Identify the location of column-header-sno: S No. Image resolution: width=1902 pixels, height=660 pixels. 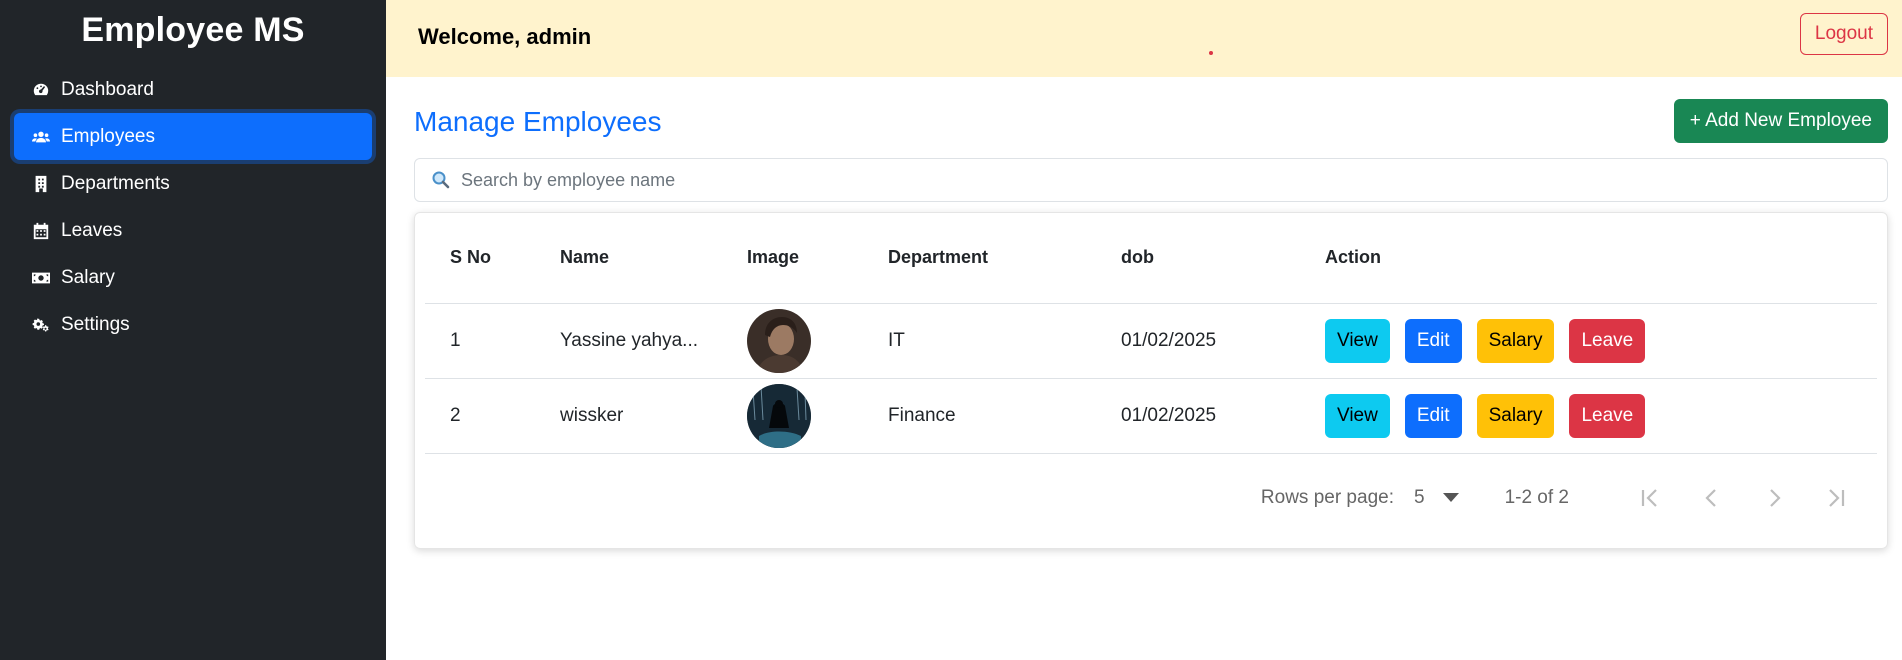
(480, 258).